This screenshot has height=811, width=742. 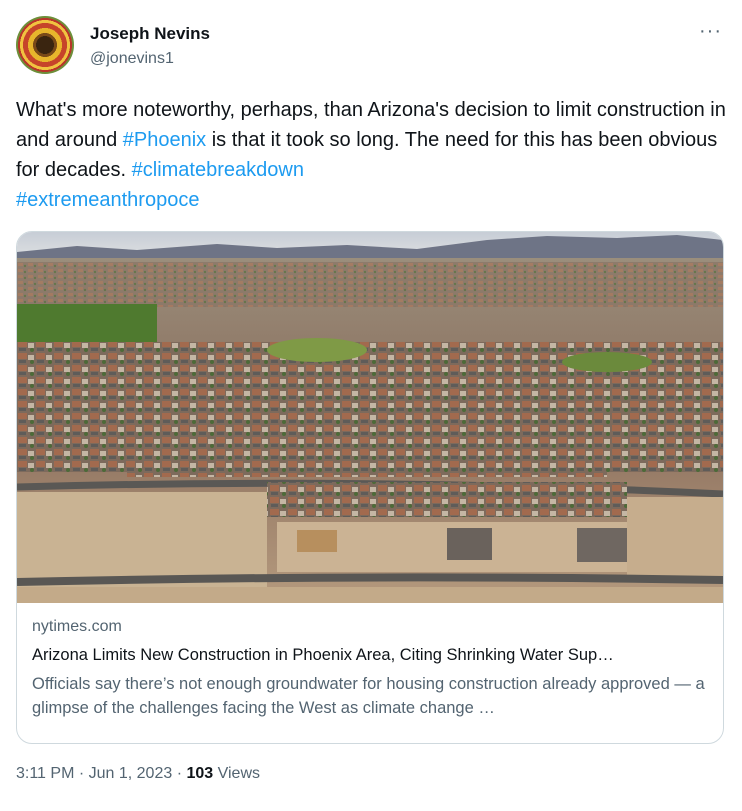 I want to click on hashtag-phoenix: #Phoenix, so click(x=164, y=140).